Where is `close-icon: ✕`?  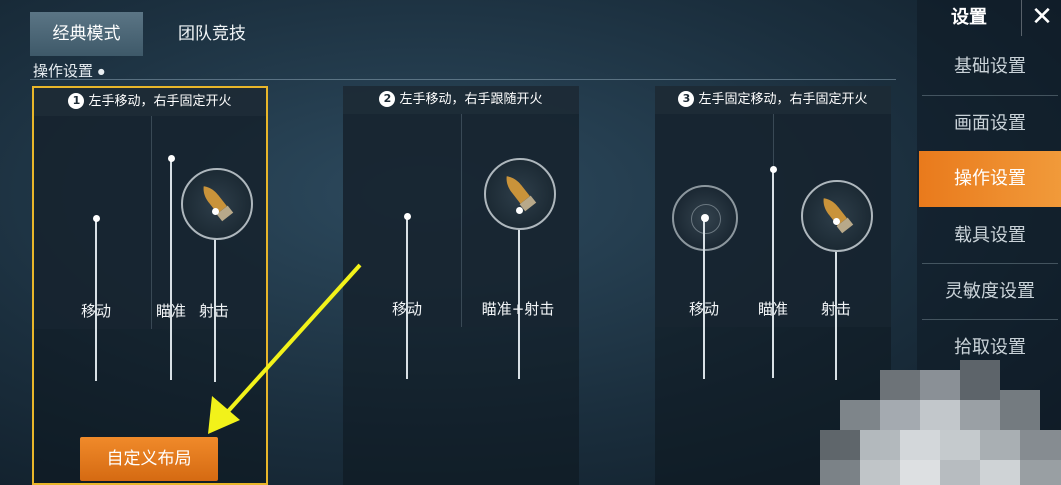 close-icon: ✕ is located at coordinates (1041, 18).